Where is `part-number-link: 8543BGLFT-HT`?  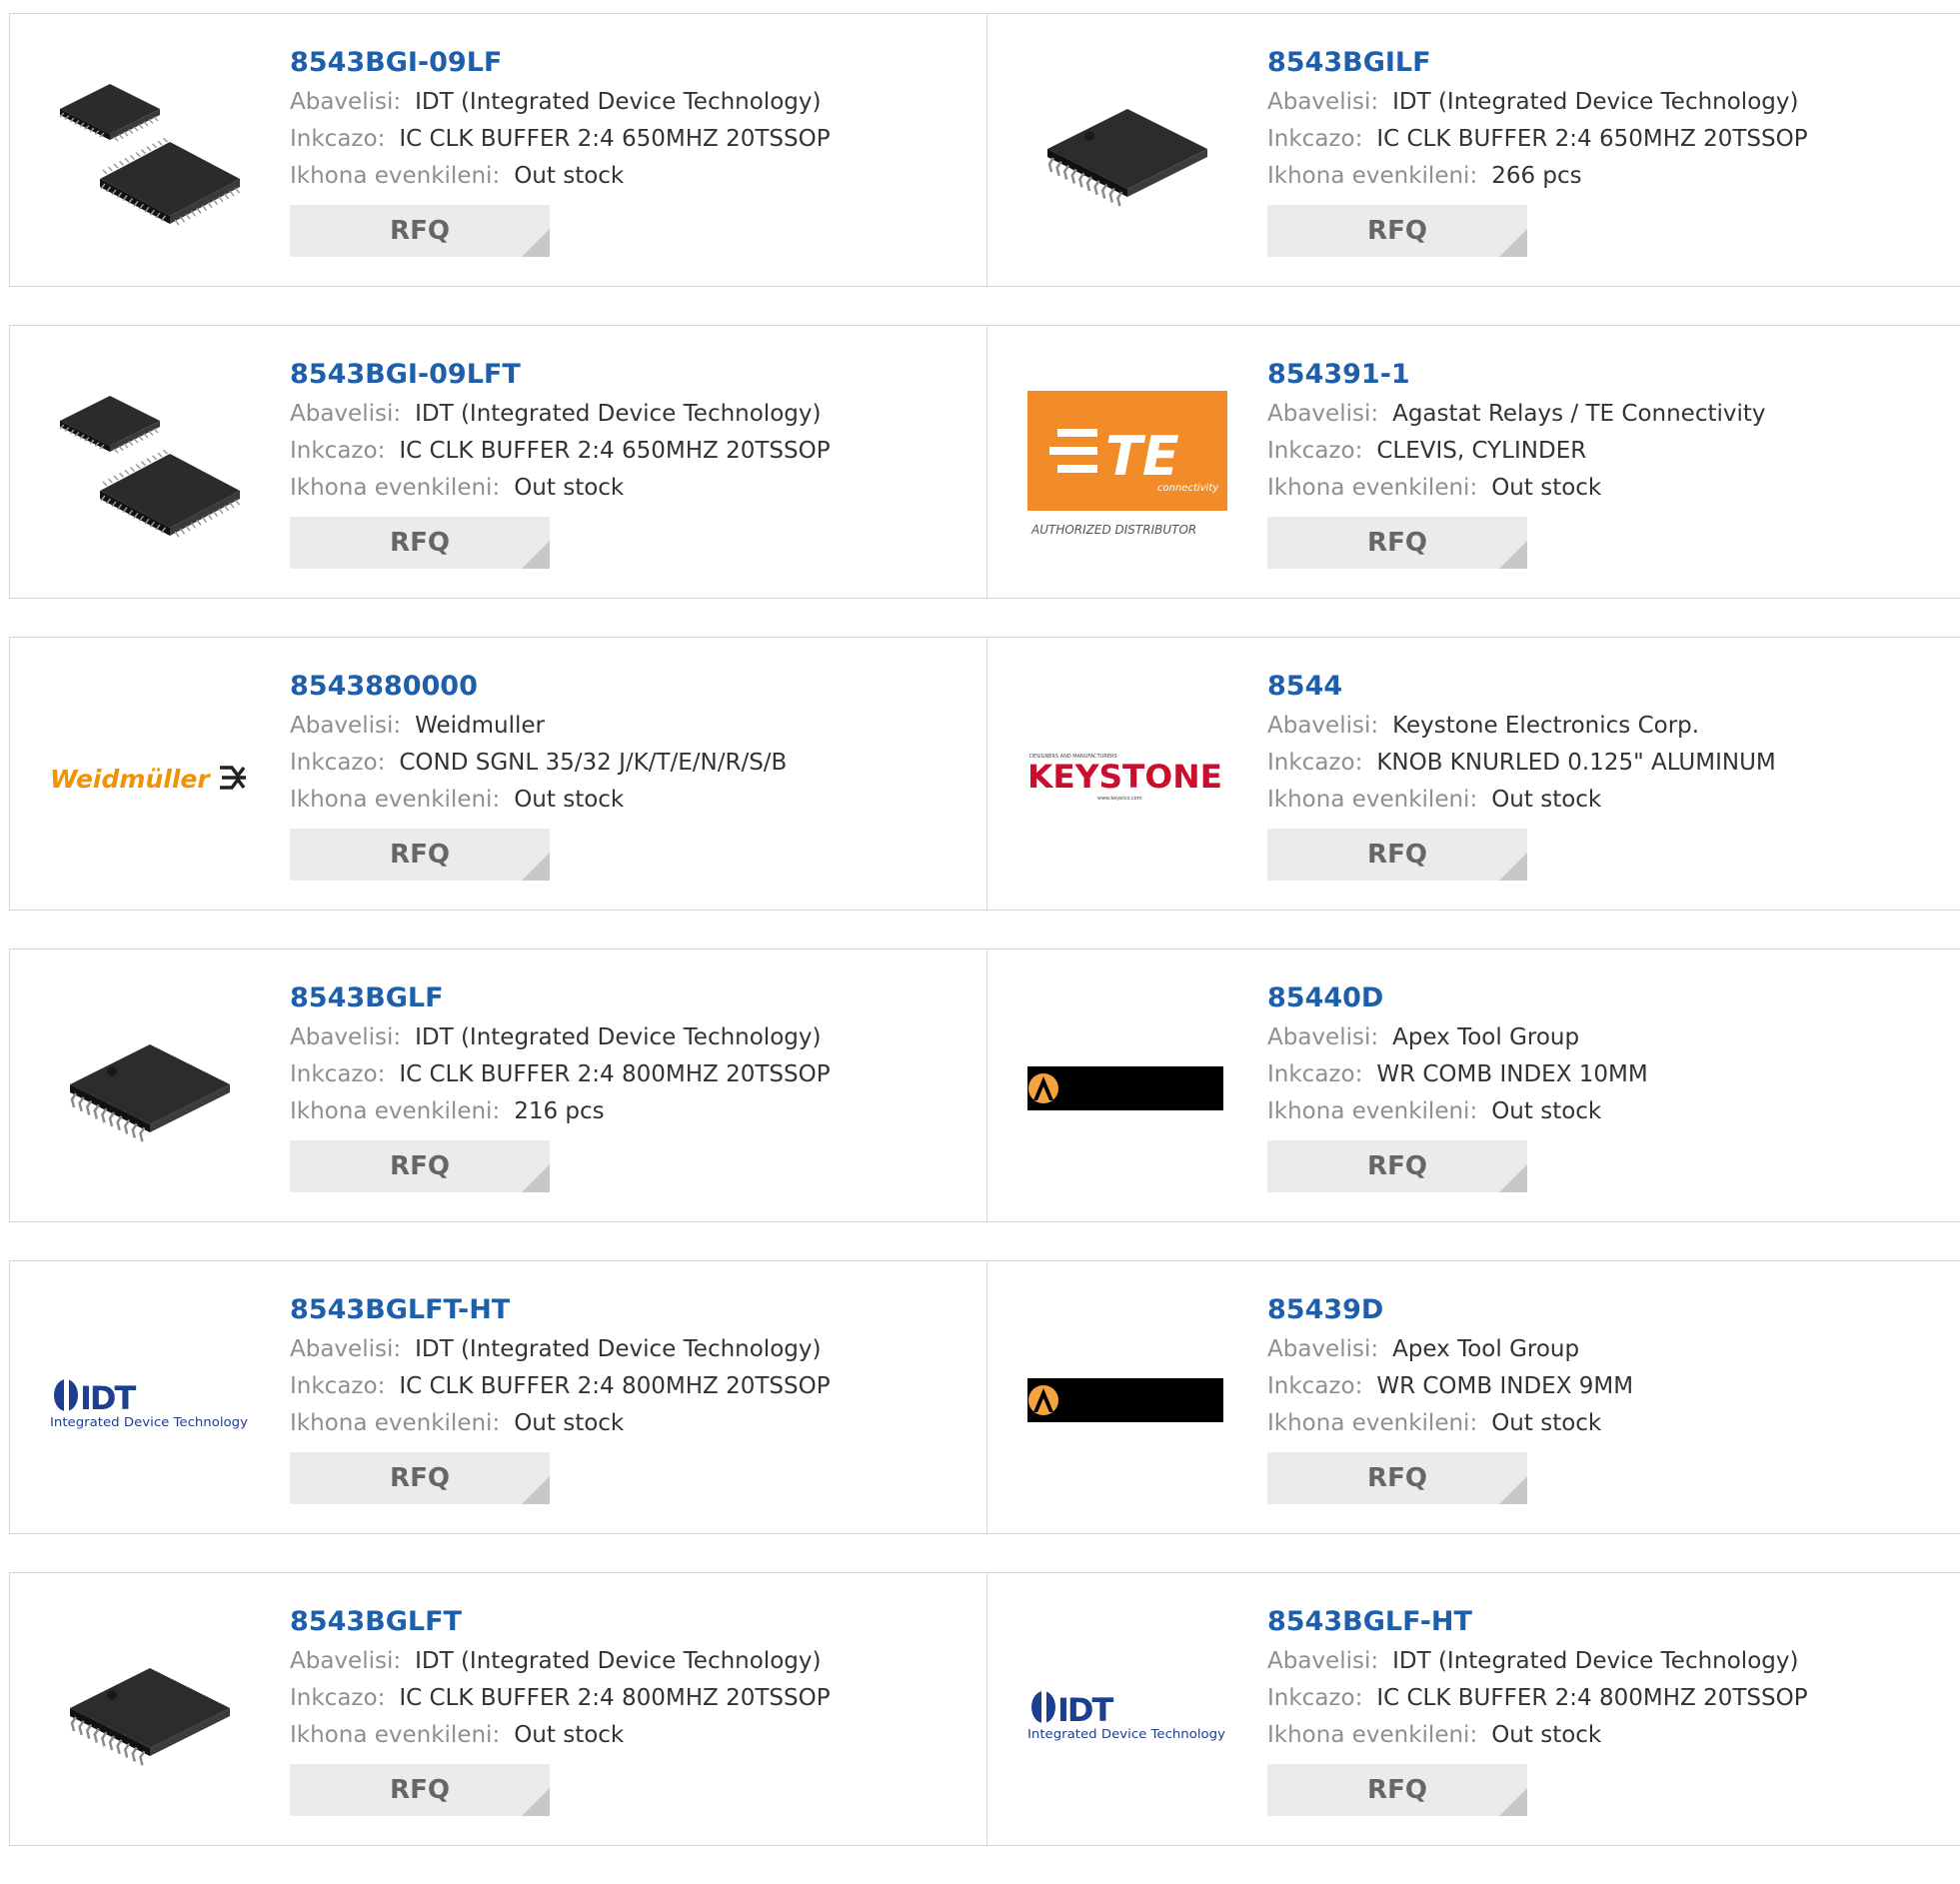
part-number-link: 8543BGLFT-HT is located at coordinates (560, 1310).